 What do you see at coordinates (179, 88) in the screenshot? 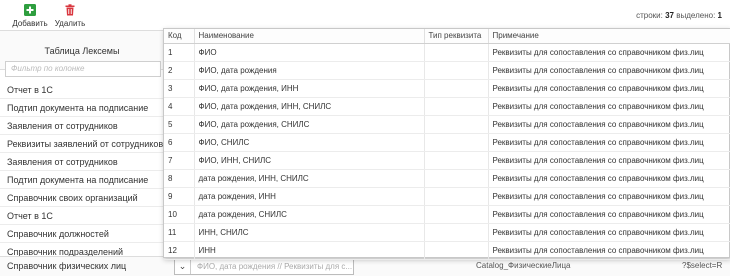
I see `cell-code: 3` at bounding box center [179, 88].